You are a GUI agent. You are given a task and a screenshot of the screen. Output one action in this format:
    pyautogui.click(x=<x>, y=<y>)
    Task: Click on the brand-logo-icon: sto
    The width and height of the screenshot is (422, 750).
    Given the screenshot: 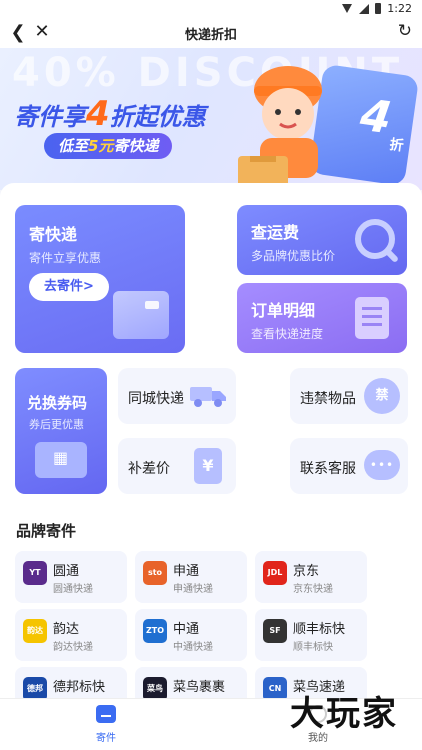 What is the action you would take?
    pyautogui.click(x=155, y=573)
    